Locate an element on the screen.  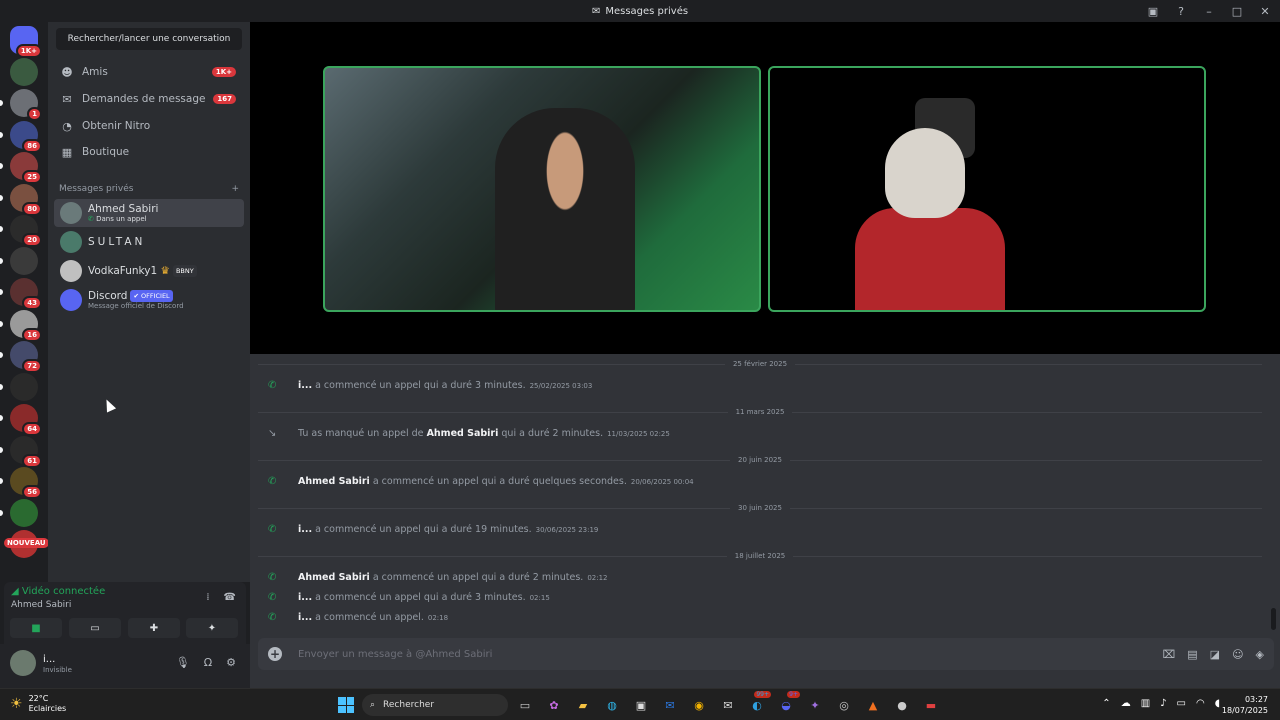
server-icon: 61 is located at coordinates (26, 451).